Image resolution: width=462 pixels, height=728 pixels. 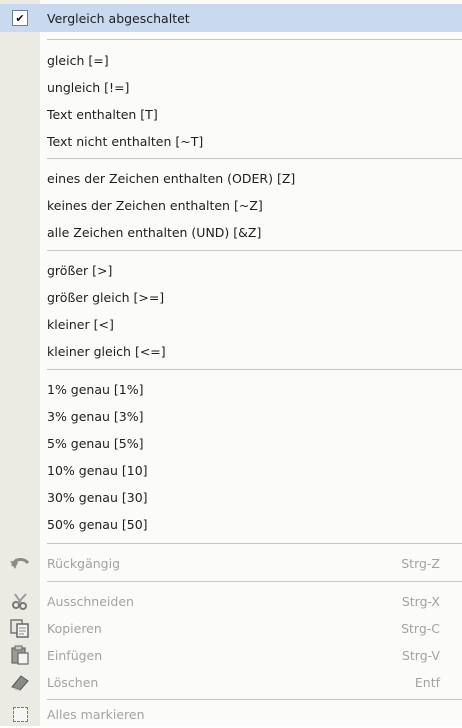 I want to click on menu-item-not-contains-text: Text nicht enthalten [~T], so click(x=231, y=141).